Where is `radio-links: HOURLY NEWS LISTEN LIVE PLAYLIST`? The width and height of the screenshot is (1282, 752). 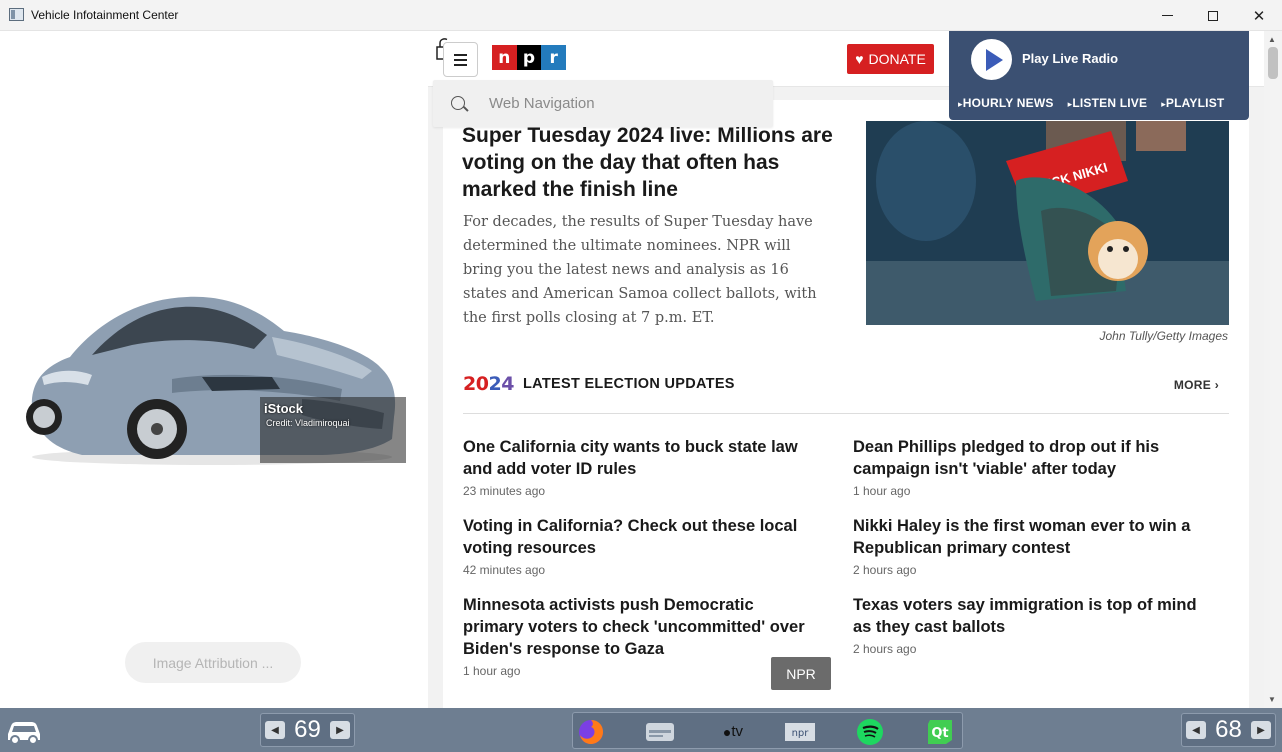
radio-links: HOURLY NEWS LISTEN LIVE PLAYLIST is located at coordinates (1091, 103).